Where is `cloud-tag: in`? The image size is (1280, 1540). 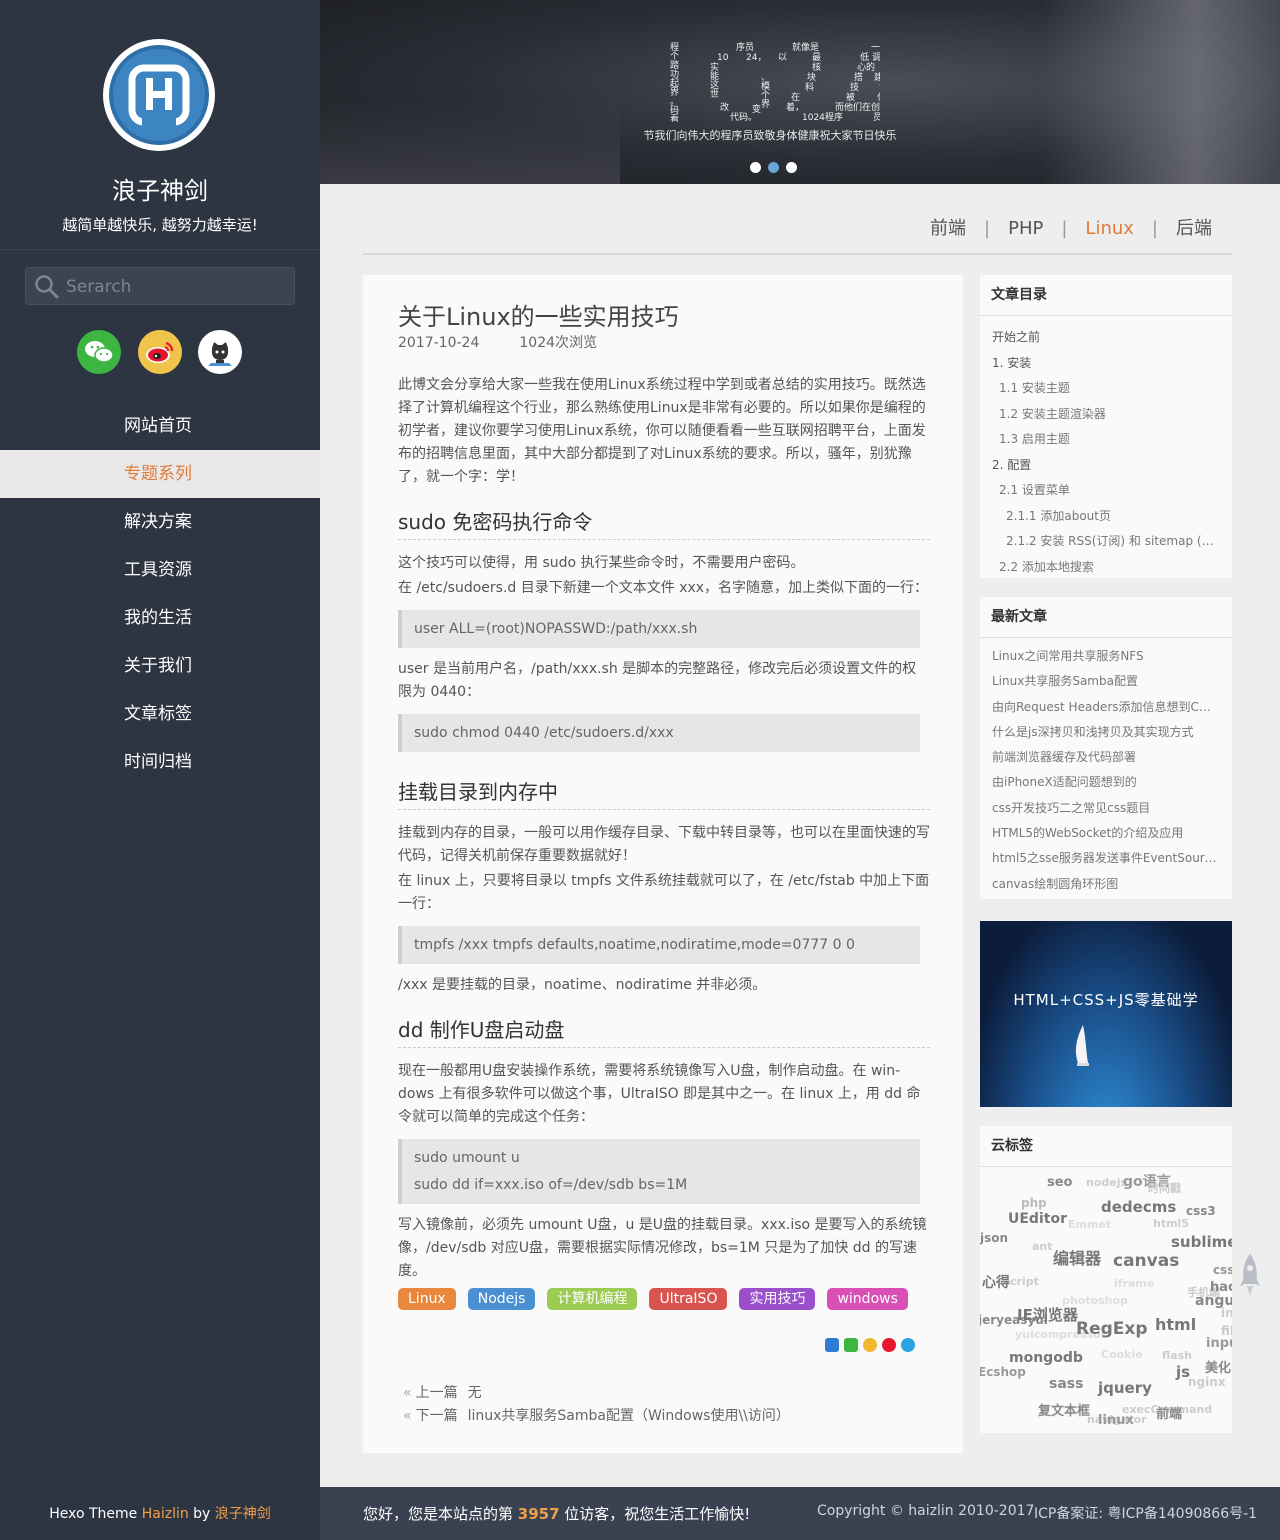
cloud-tag: in is located at coordinates (1226, 1313).